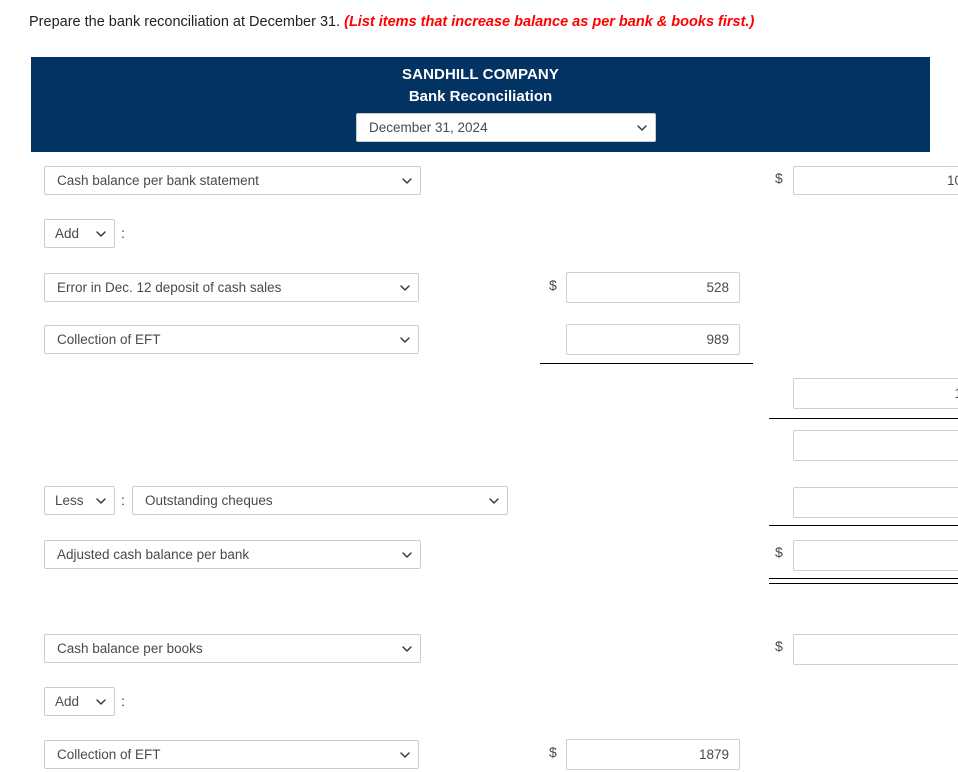  I want to click on bank-less-item-label: Outstanding cheques, so click(209, 500).